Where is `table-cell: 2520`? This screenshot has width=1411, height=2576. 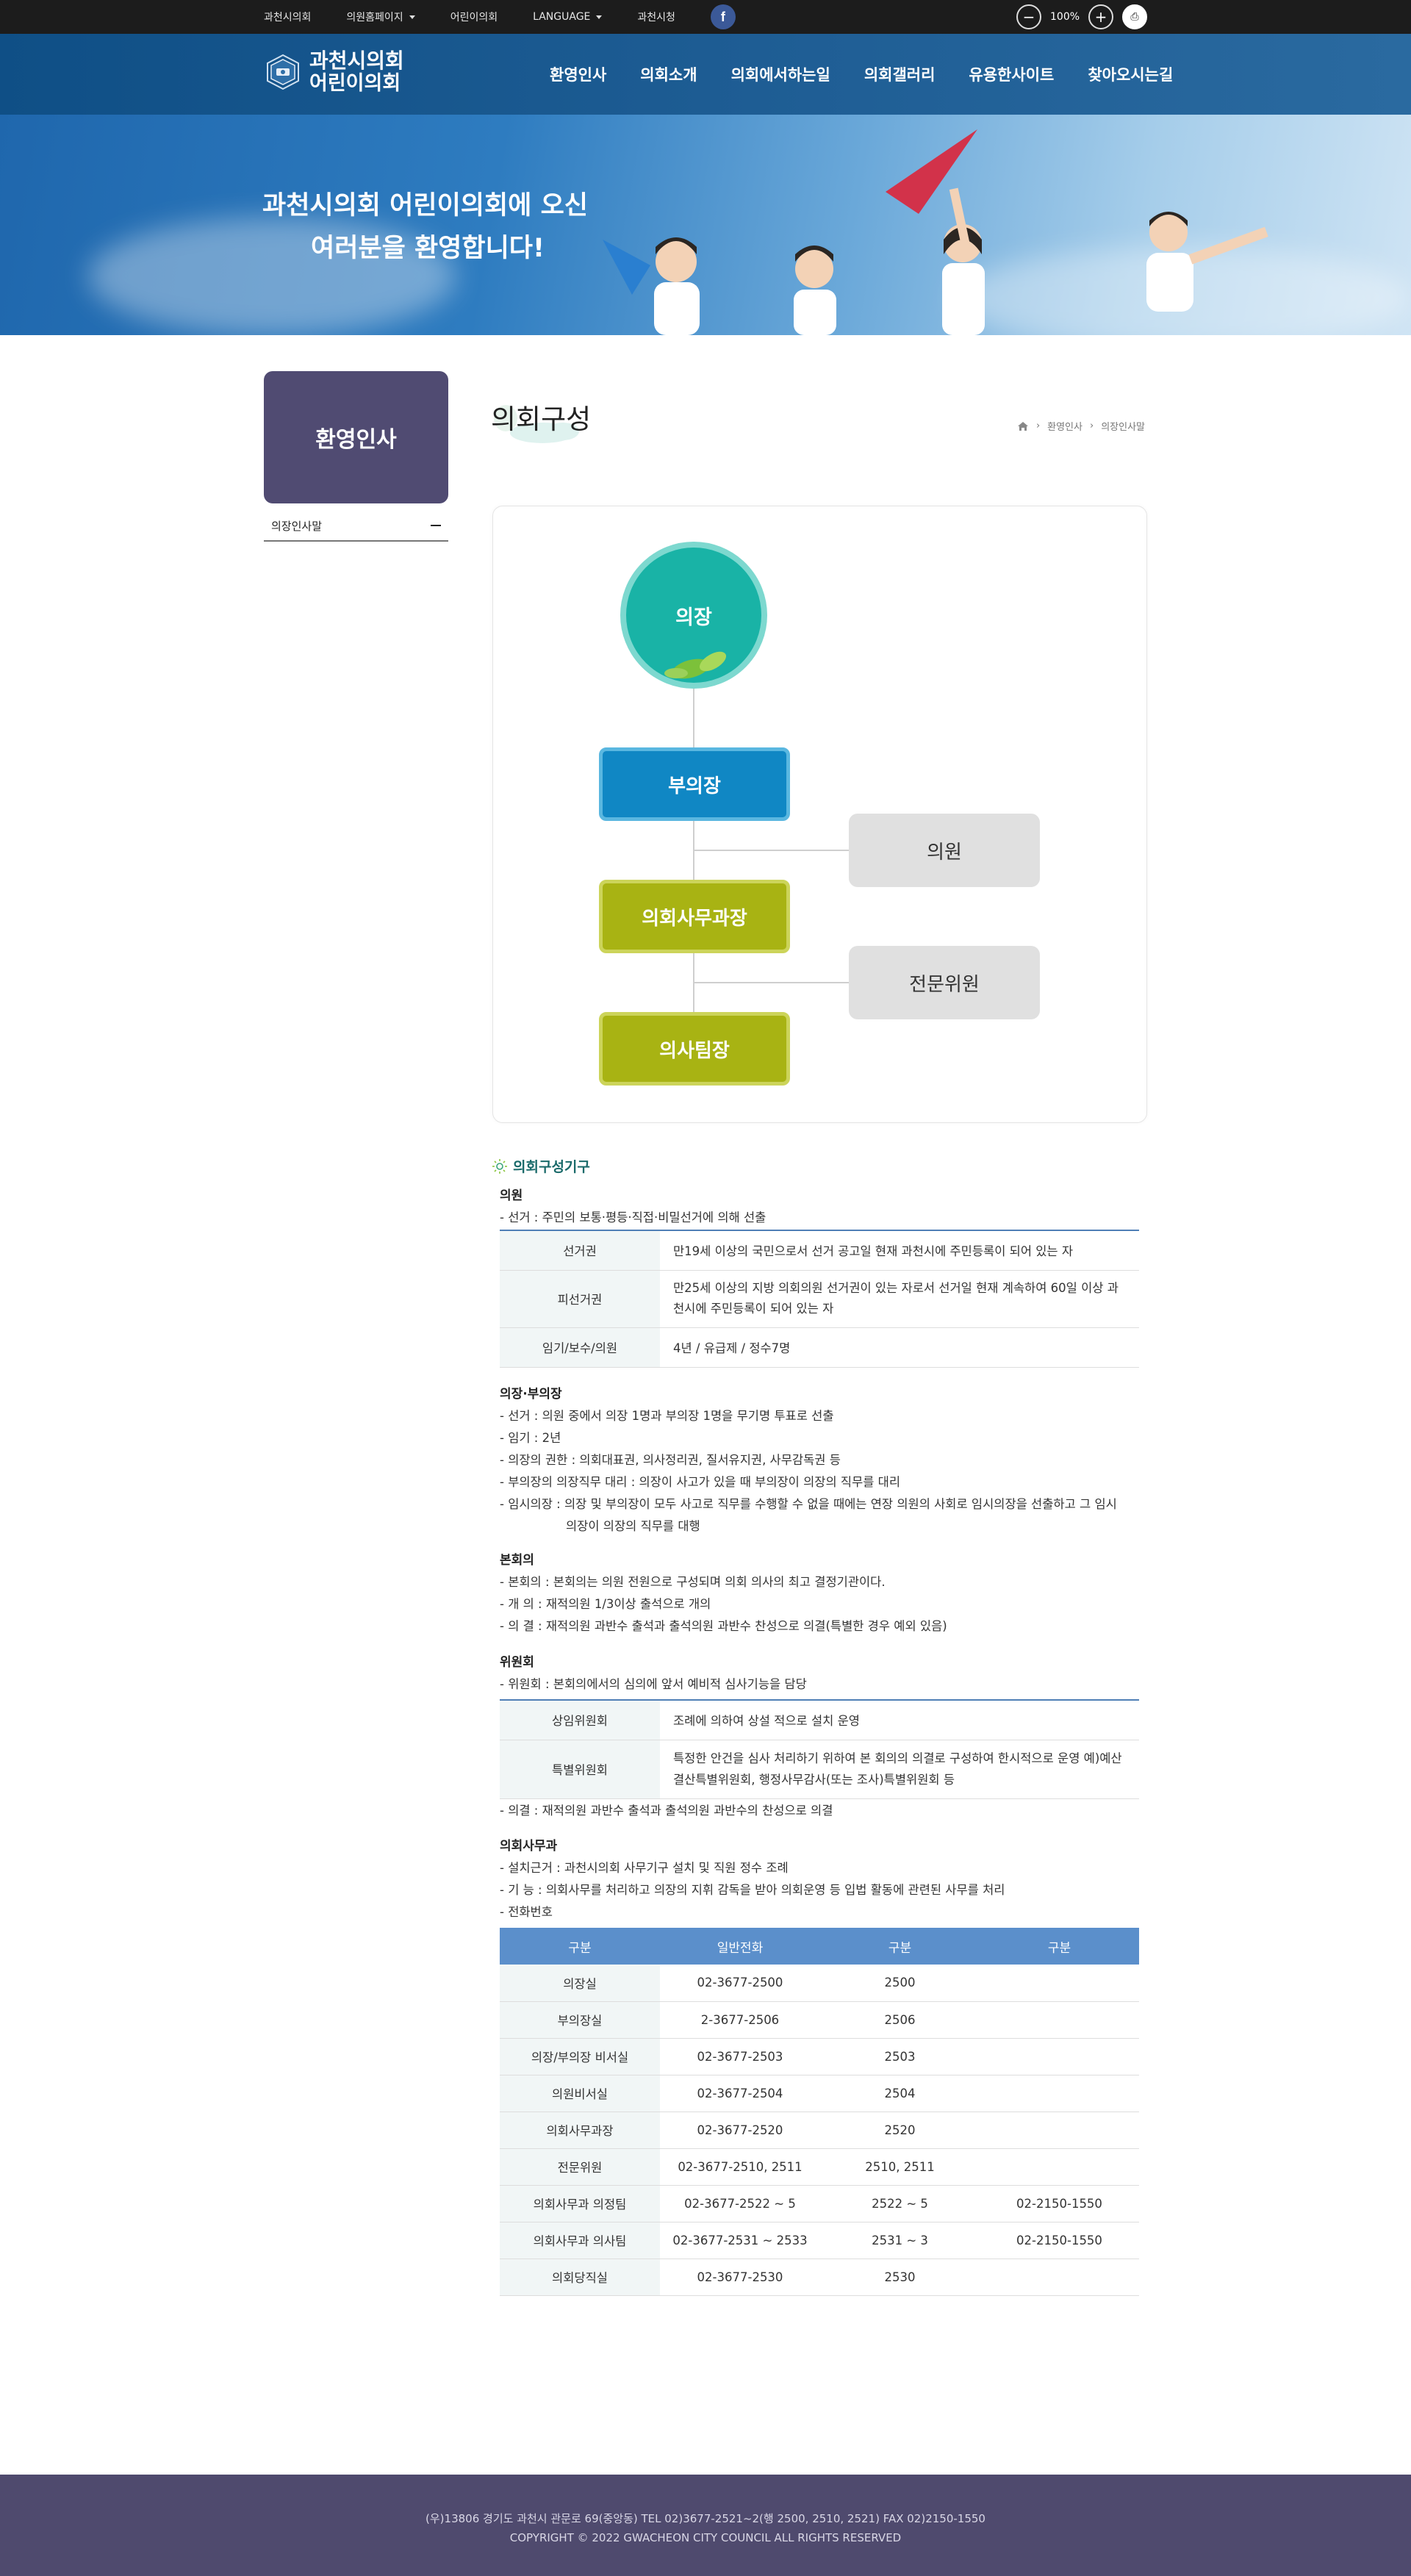
table-cell: 2520 is located at coordinates (900, 2130).